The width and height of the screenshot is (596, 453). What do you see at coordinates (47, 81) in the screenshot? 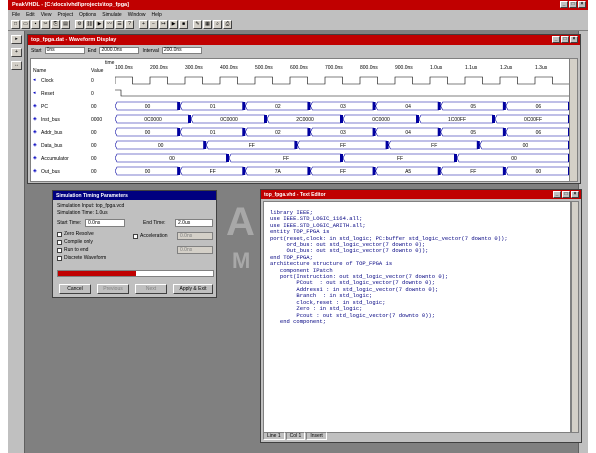
I see `signal-name: Clock` at bounding box center [47, 81].